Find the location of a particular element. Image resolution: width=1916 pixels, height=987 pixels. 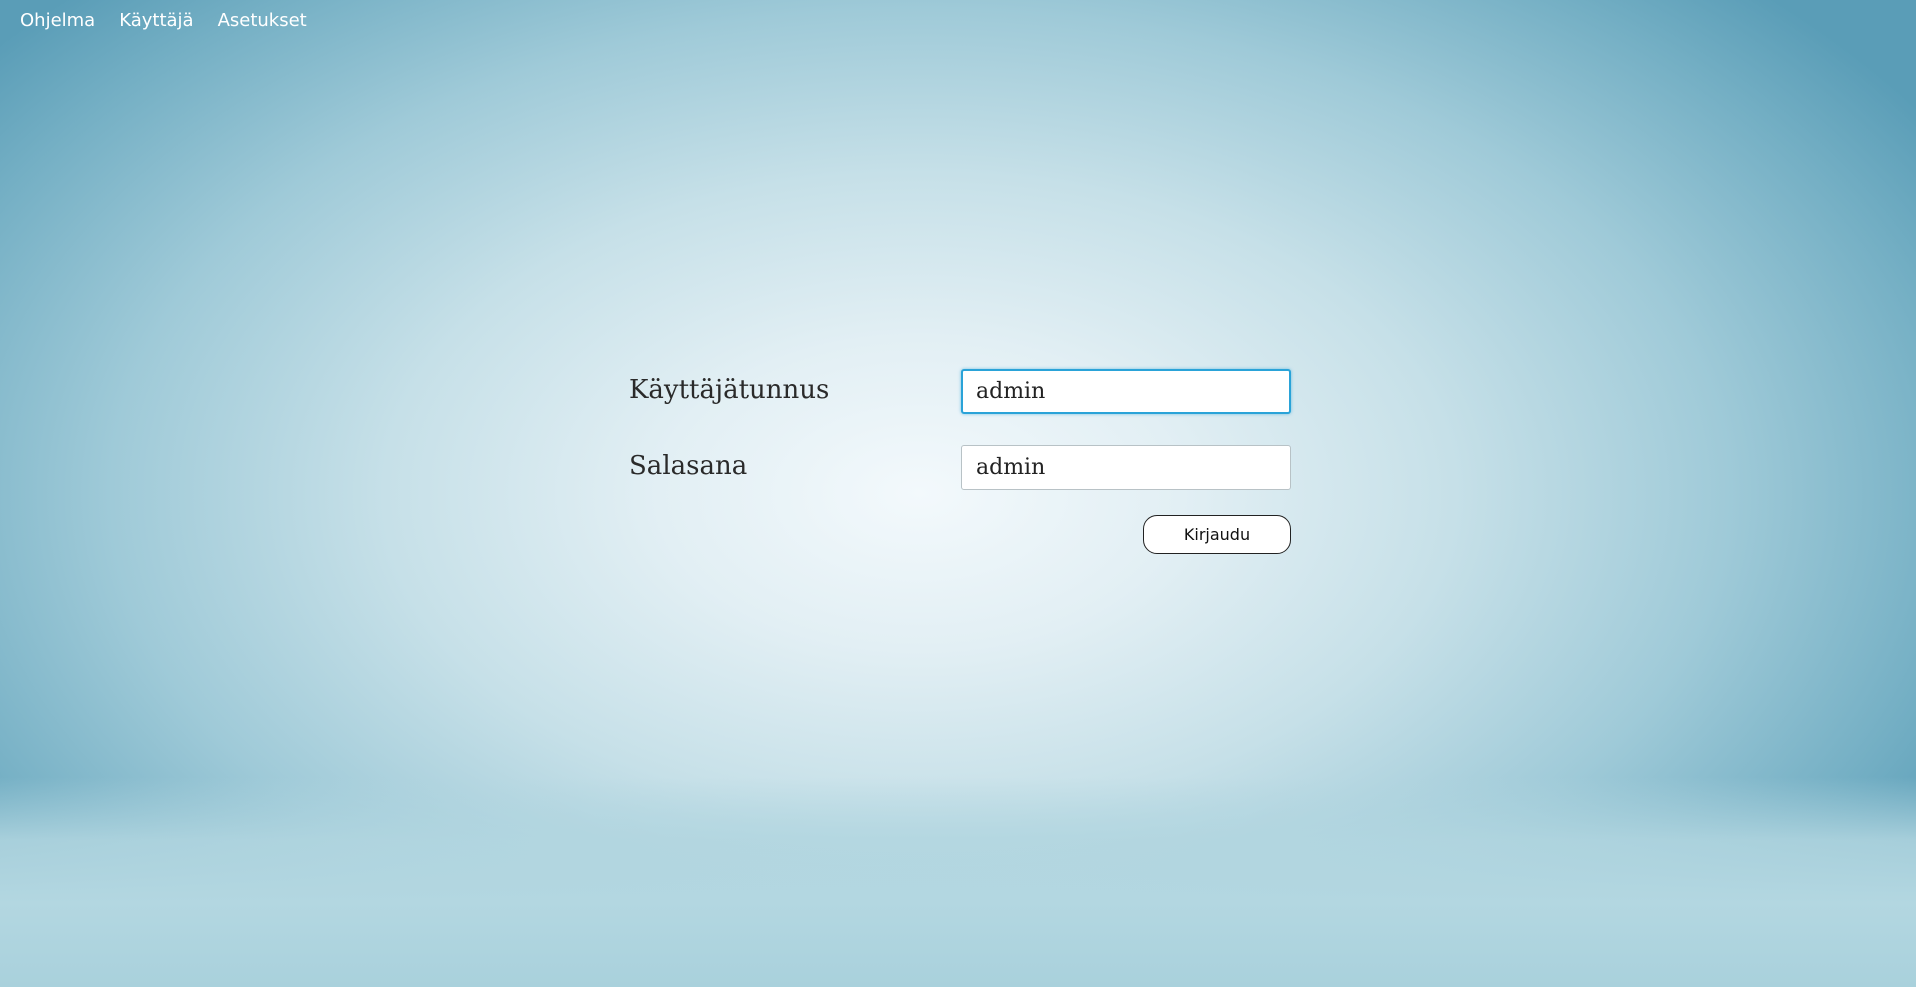

username-input is located at coordinates (1126, 391).